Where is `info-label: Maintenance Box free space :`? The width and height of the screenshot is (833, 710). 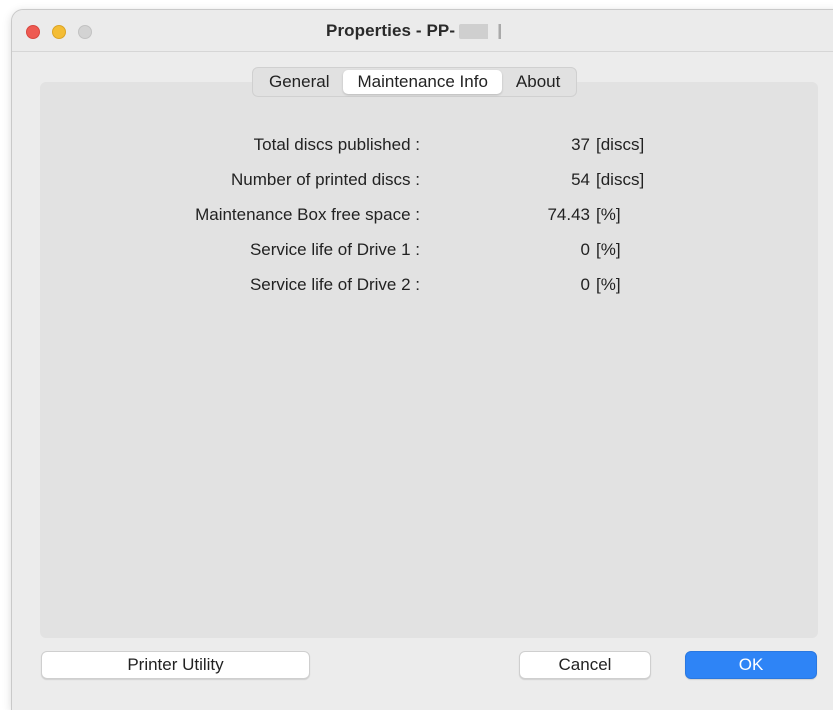
info-label: Maintenance Box free space : is located at coordinates (307, 214).